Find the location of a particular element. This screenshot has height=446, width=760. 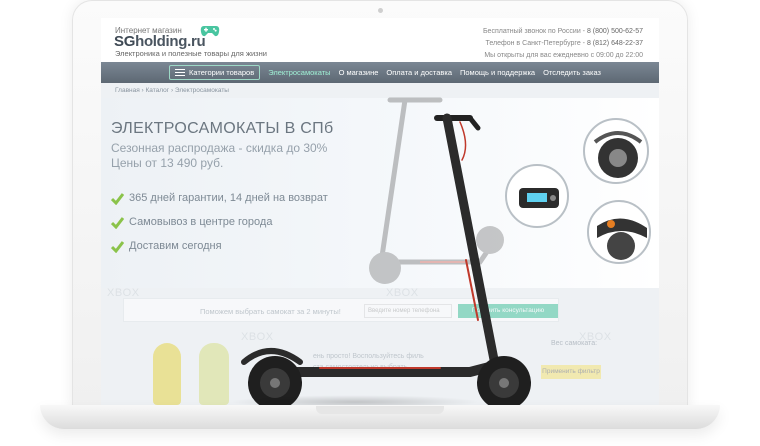

laptop-notch is located at coordinates (380, 410).